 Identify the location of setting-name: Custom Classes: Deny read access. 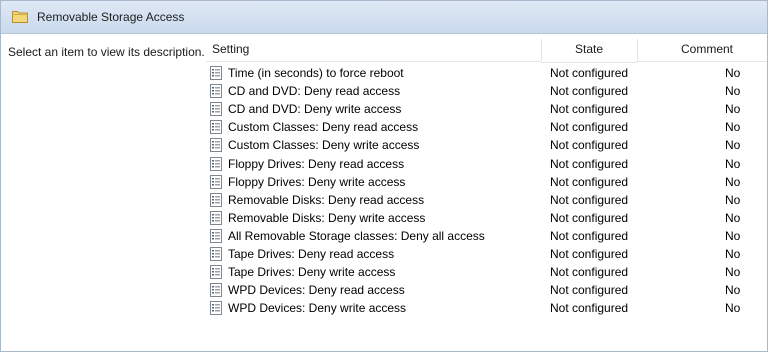
(323, 127).